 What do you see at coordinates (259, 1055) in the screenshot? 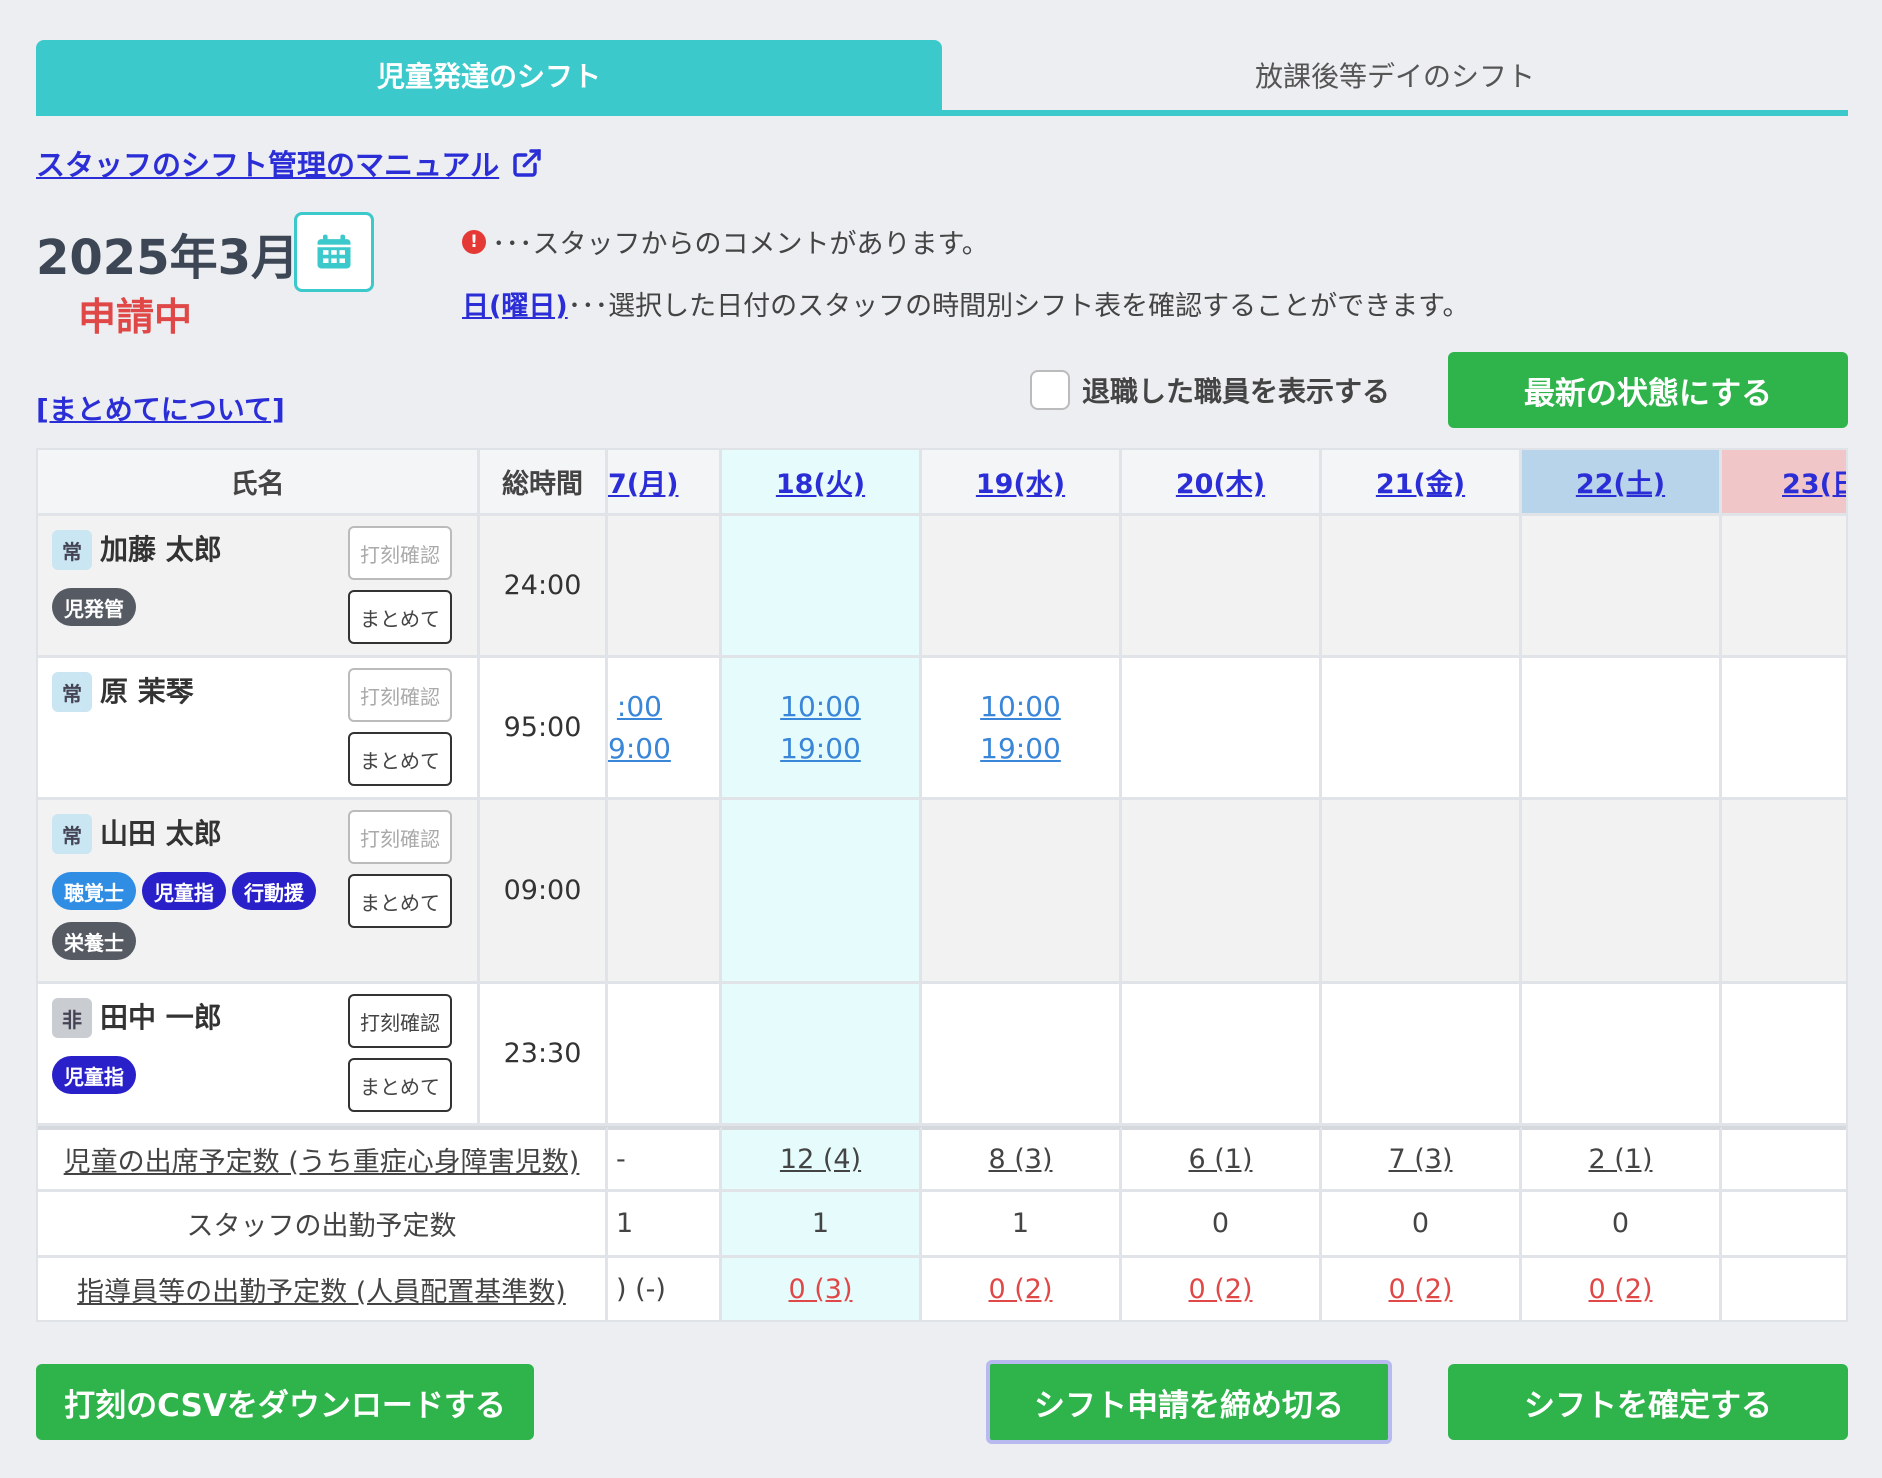
I see `staff-name-cell: 非田中 一郎 打刻確認 まとめて 児童指` at bounding box center [259, 1055].